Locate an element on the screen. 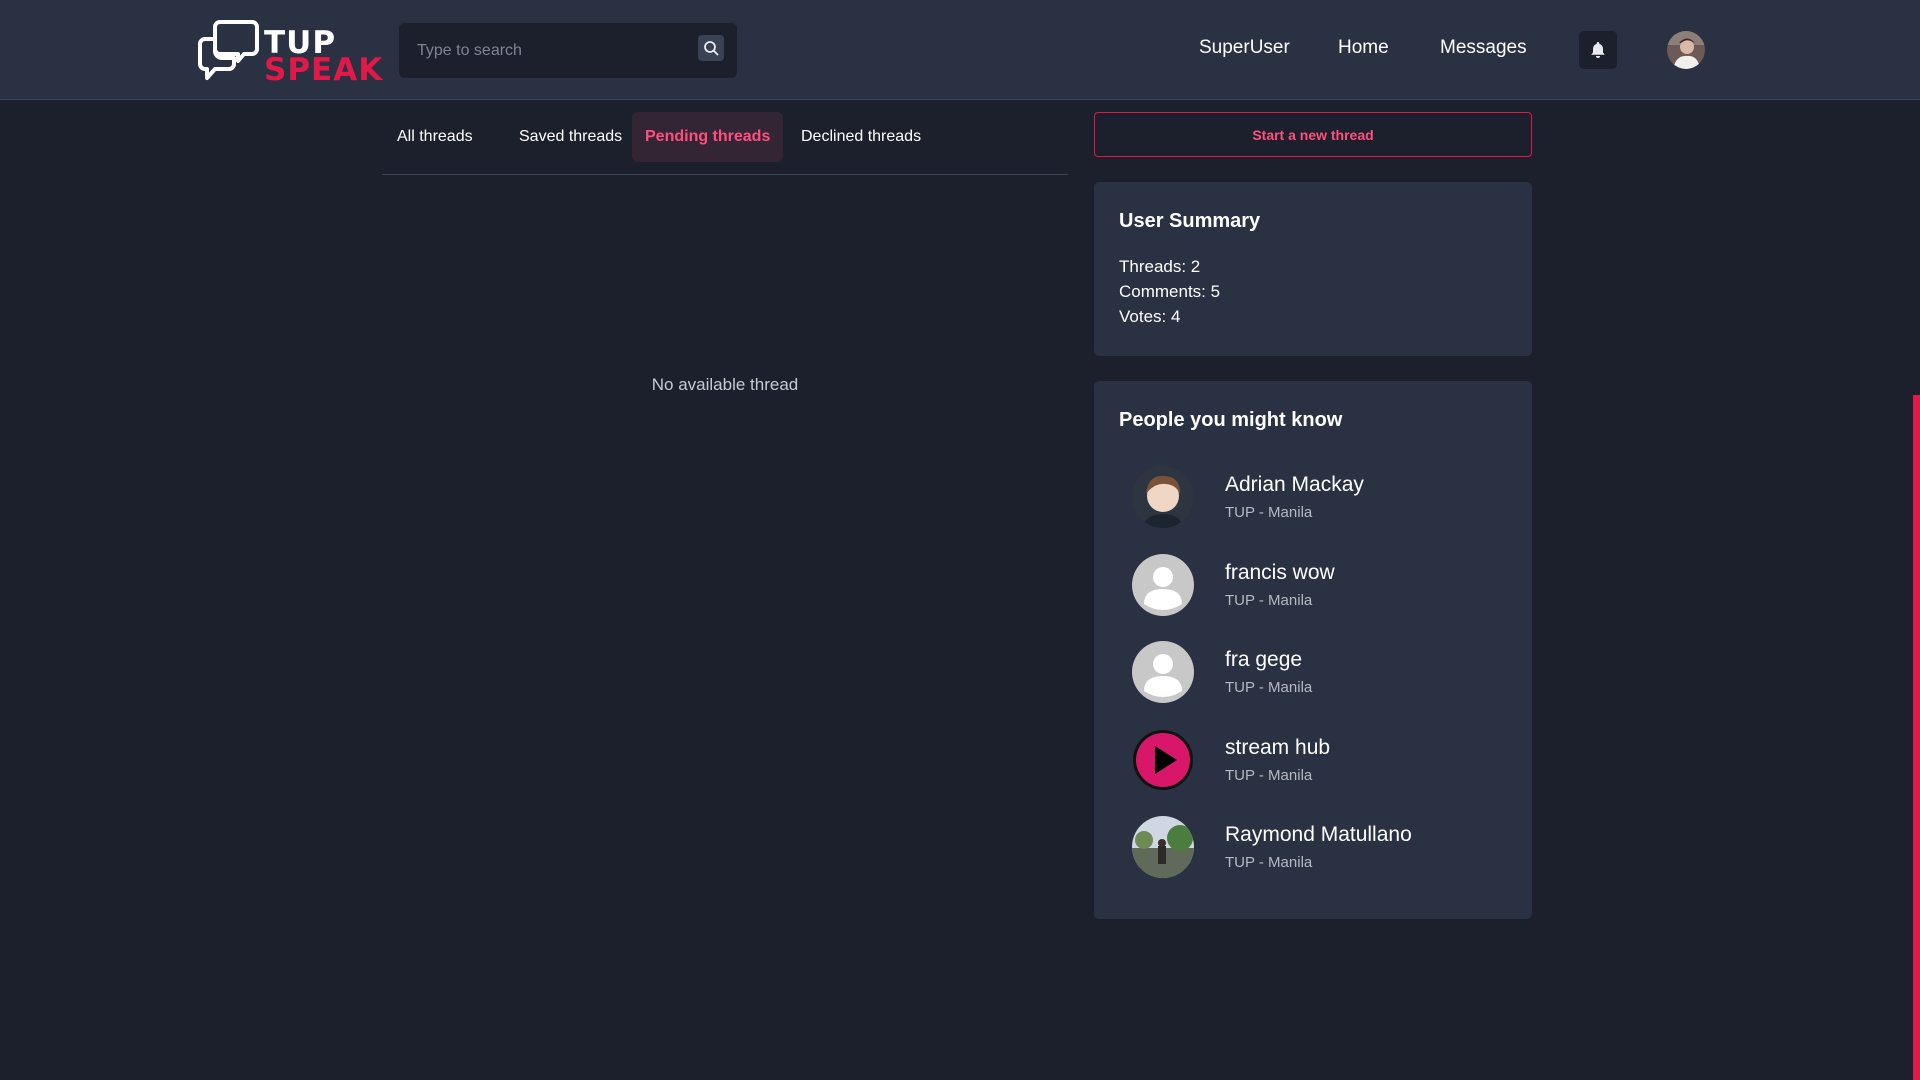 The image size is (1920, 1080). person-name: stream hub is located at coordinates (1278, 747).